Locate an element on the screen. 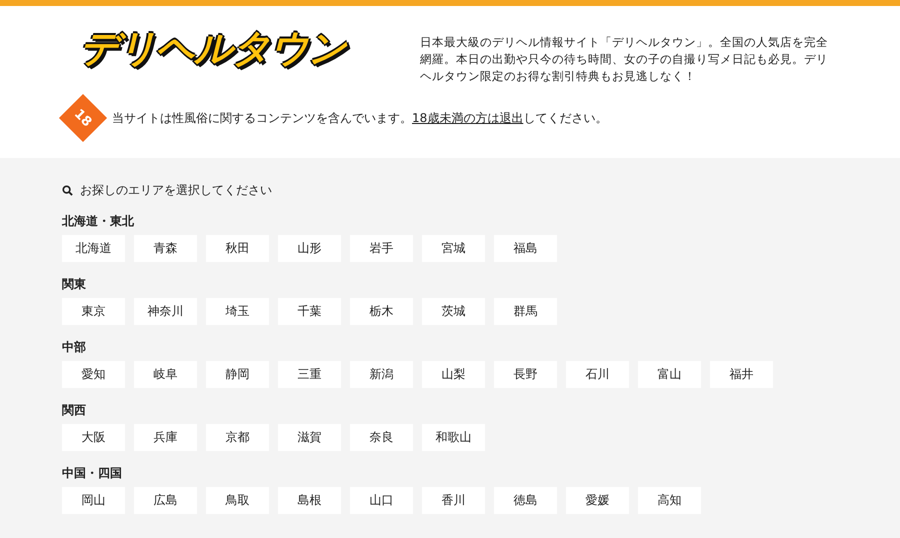 The width and height of the screenshot is (900, 538). region-heading: 中部 is located at coordinates (74, 347).